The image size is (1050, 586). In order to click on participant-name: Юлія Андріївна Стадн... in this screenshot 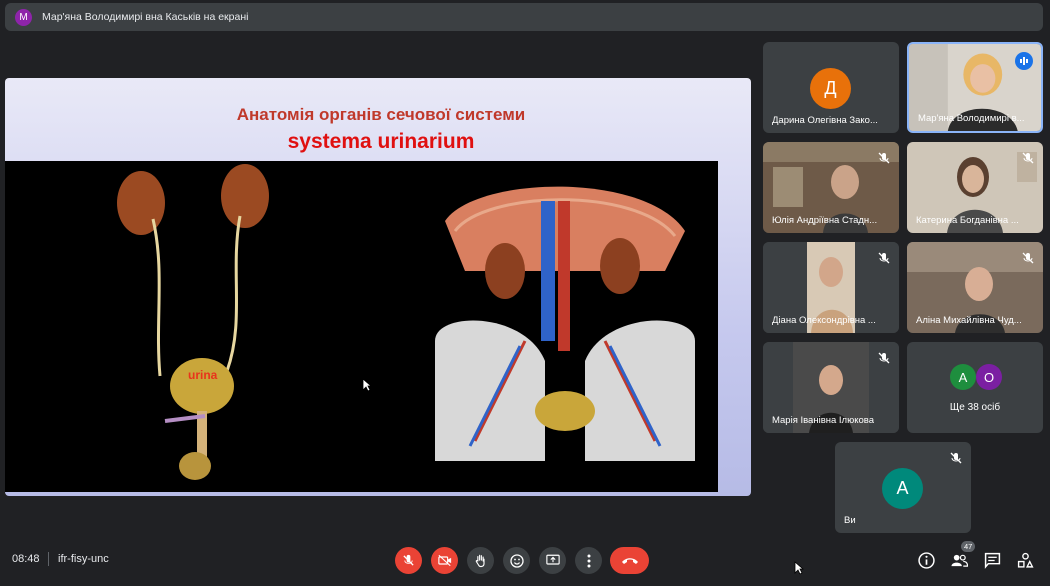, I will do `click(825, 220)`.